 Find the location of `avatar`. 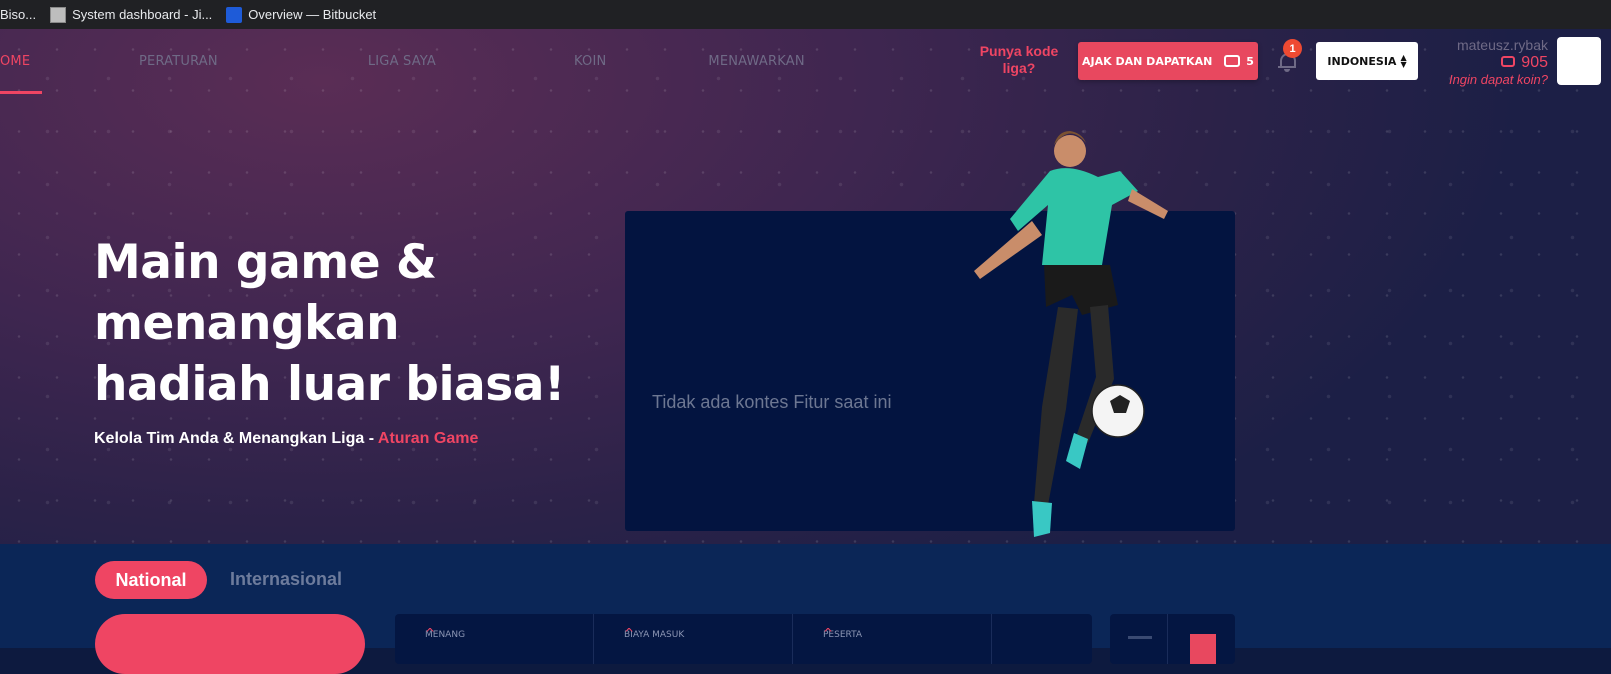

avatar is located at coordinates (1579, 61).